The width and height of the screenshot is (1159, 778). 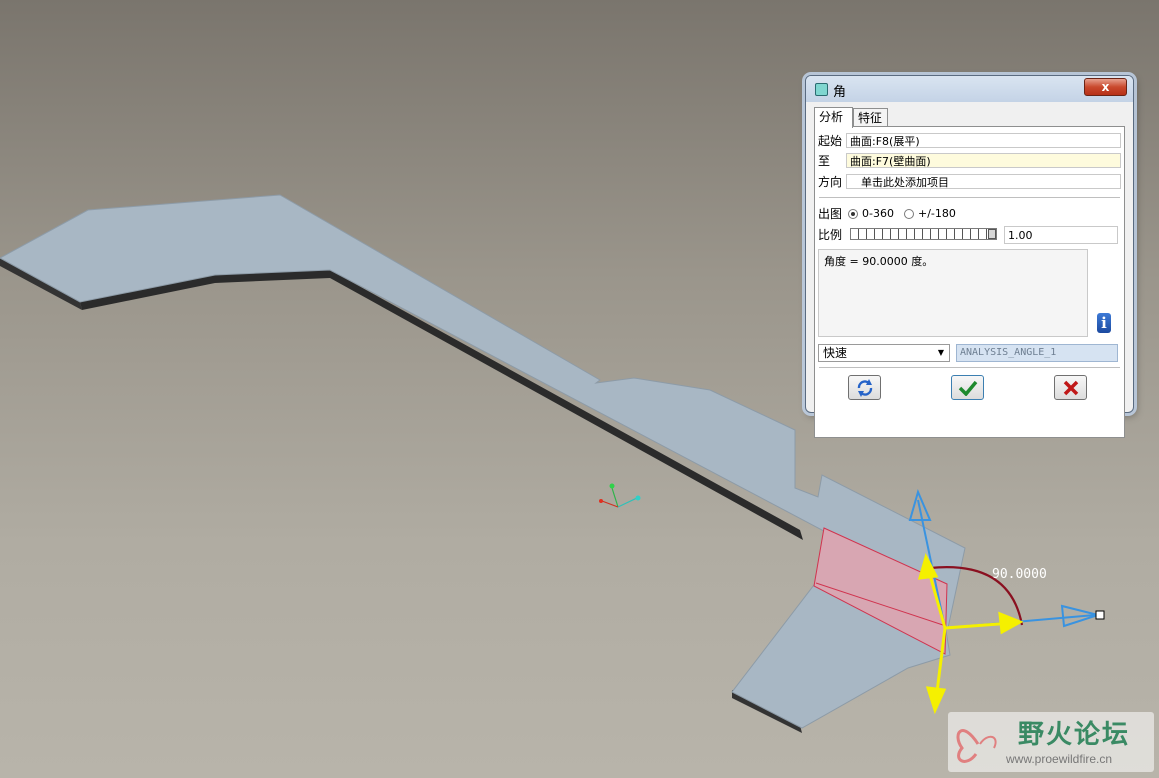 I want to click on chevron-down-icon: ▼, so click(x=940, y=352).